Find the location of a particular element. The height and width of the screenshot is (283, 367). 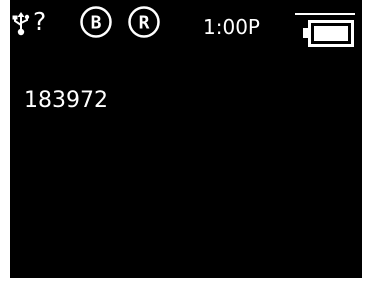

r-badge-icon: R is located at coordinates (144, 22).